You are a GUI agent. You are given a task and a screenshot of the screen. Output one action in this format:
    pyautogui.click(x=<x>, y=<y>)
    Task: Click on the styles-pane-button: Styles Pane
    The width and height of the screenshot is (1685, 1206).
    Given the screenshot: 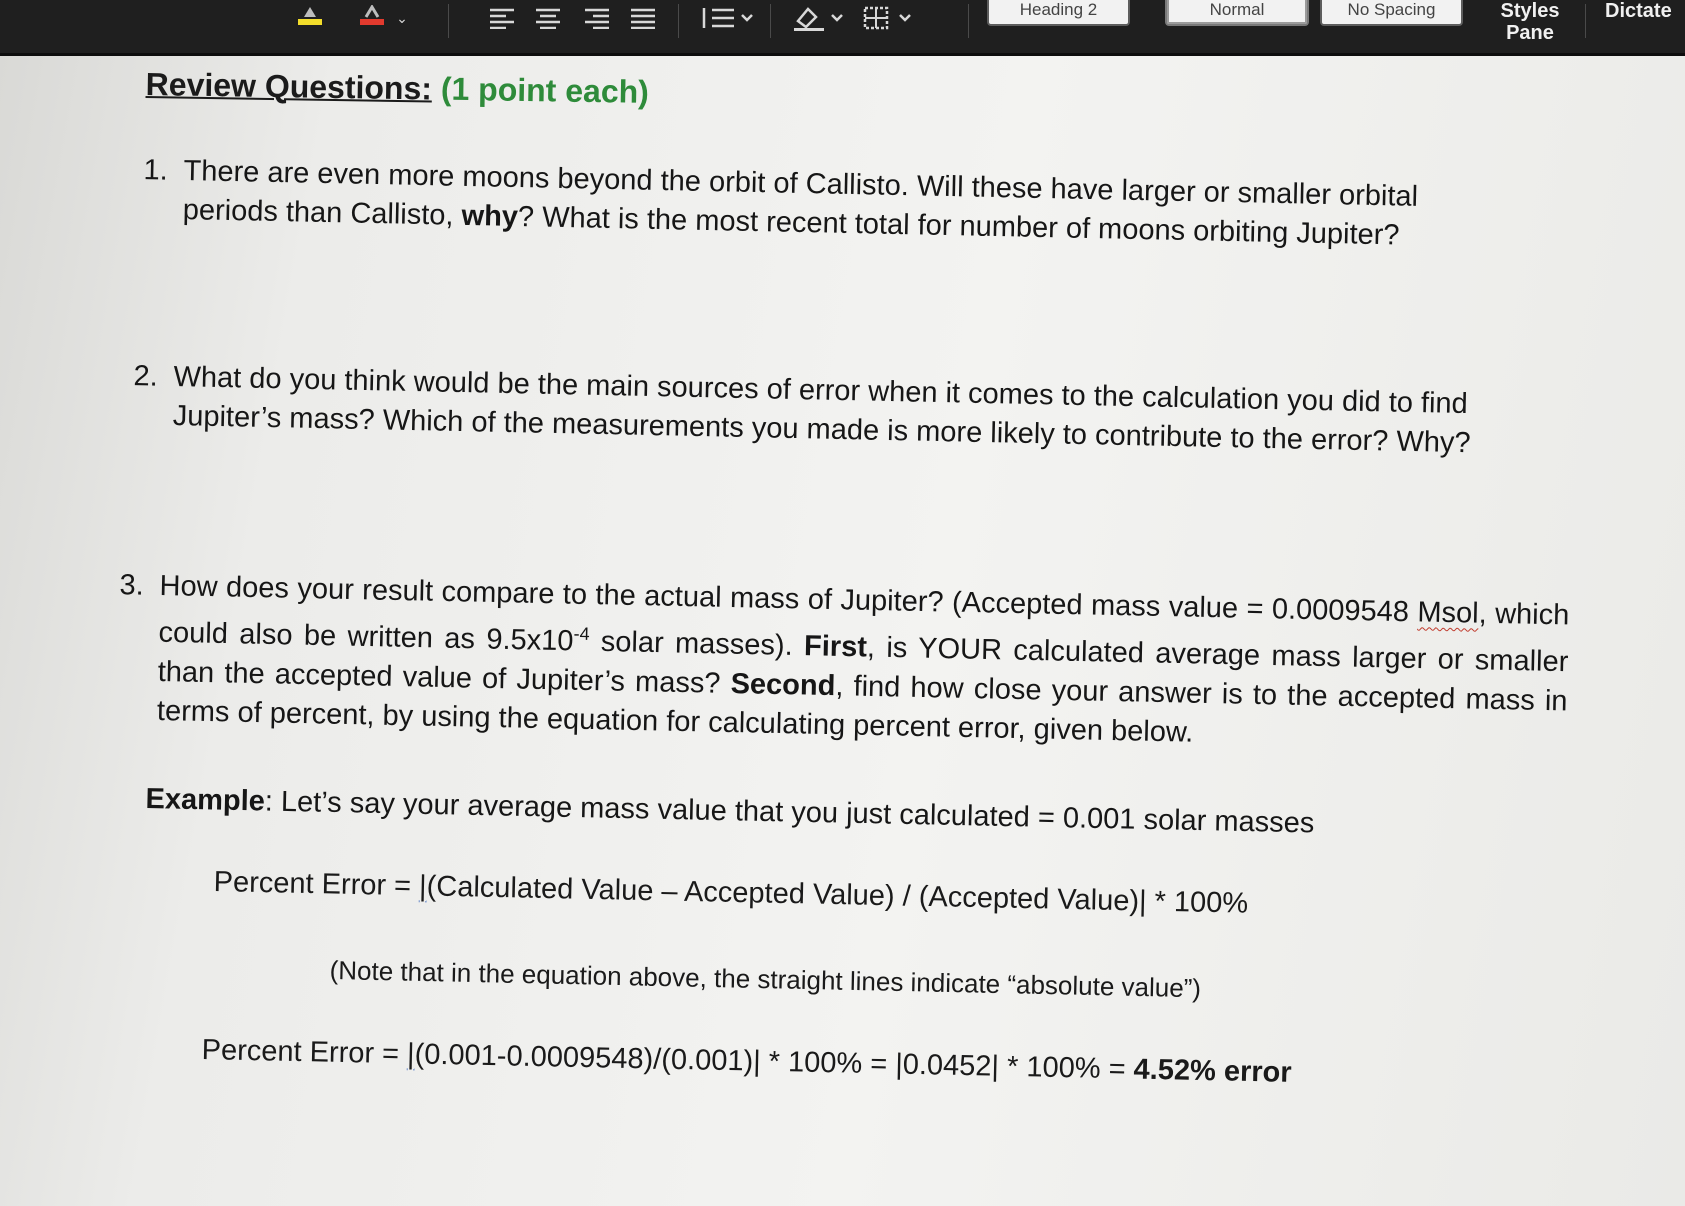 What is the action you would take?
    pyautogui.click(x=1530, y=22)
    